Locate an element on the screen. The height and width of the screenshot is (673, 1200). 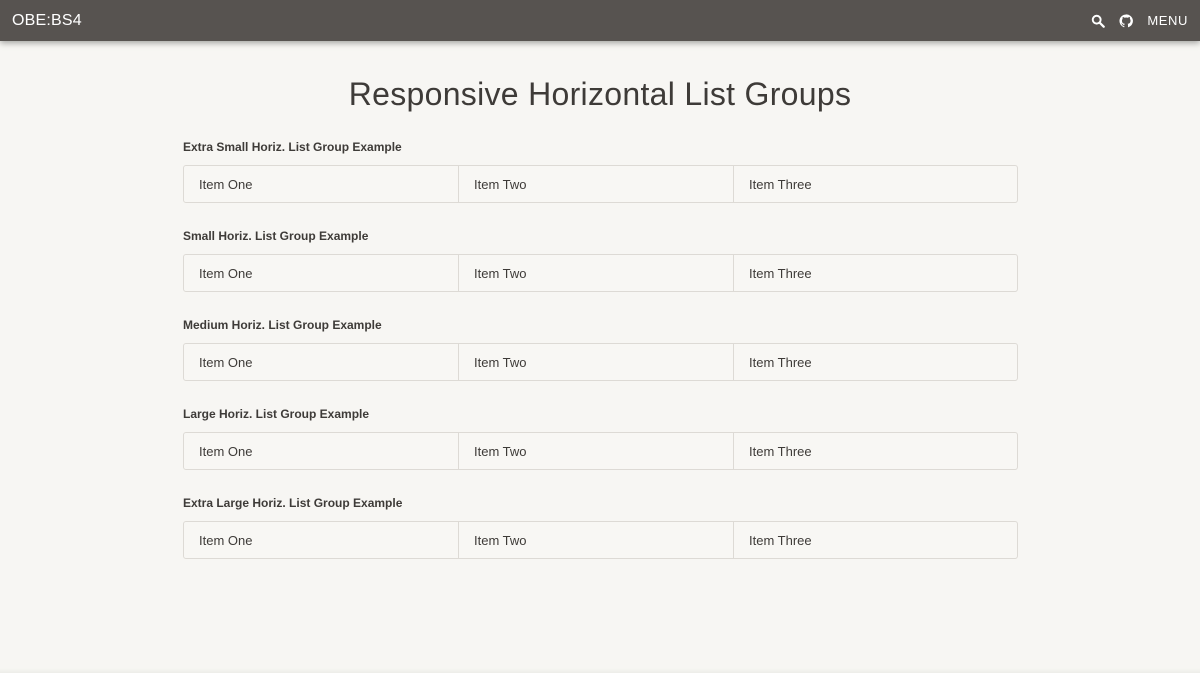
search-icon is located at coordinates (1098, 21).